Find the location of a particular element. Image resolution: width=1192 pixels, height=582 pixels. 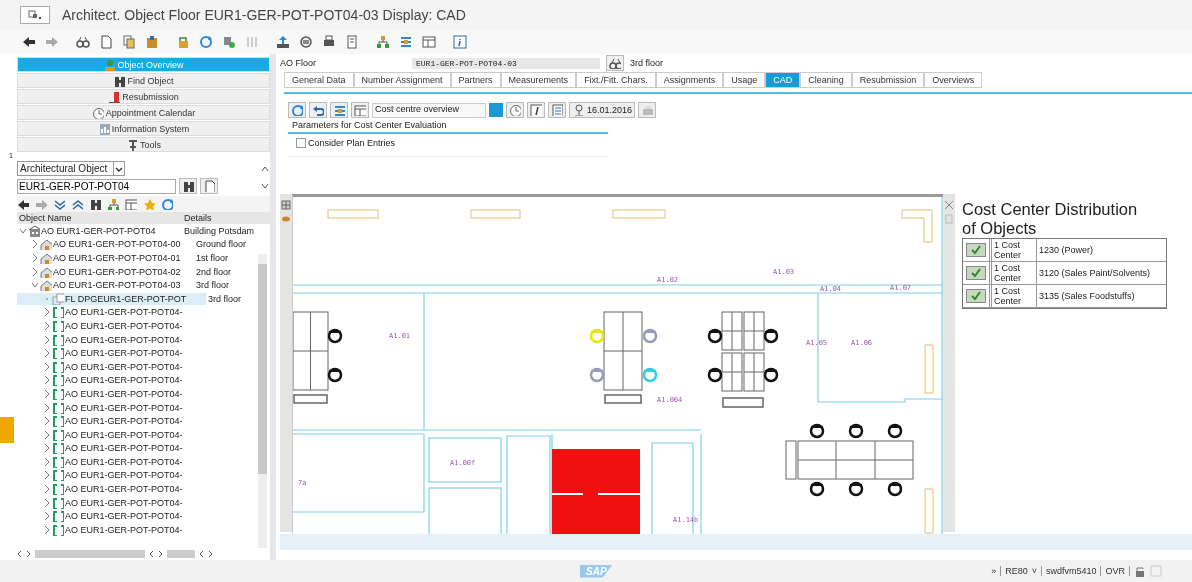

scroll-down-icon is located at coordinates (265, 186).